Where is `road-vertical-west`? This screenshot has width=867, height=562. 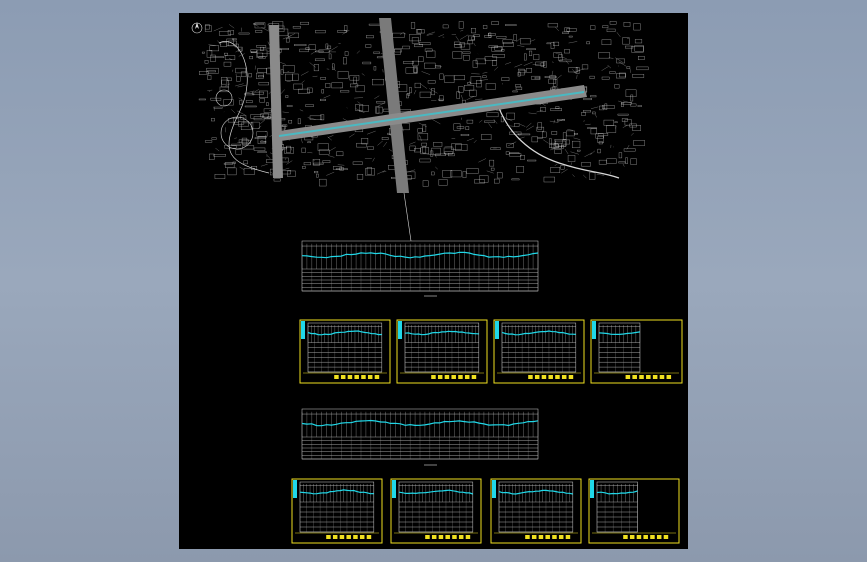 road-vertical-west is located at coordinates (276, 101).